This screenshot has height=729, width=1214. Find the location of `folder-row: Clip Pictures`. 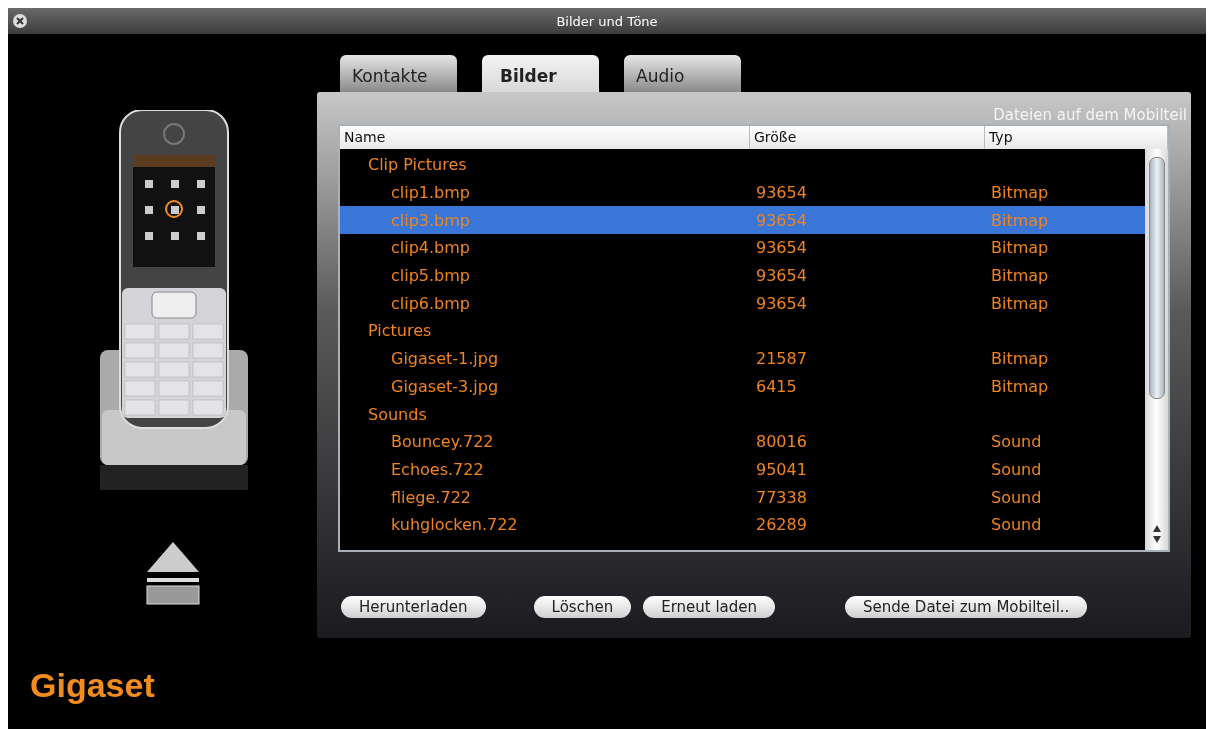

folder-row: Clip Pictures is located at coordinates (742, 165).